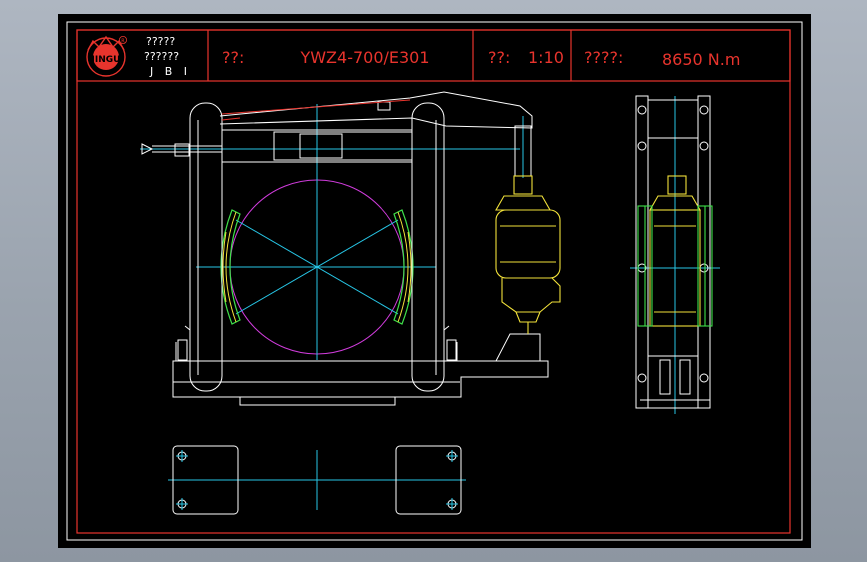  Describe the element at coordinates (499, 57) in the screenshot. I see `scale-label: ??:` at that location.